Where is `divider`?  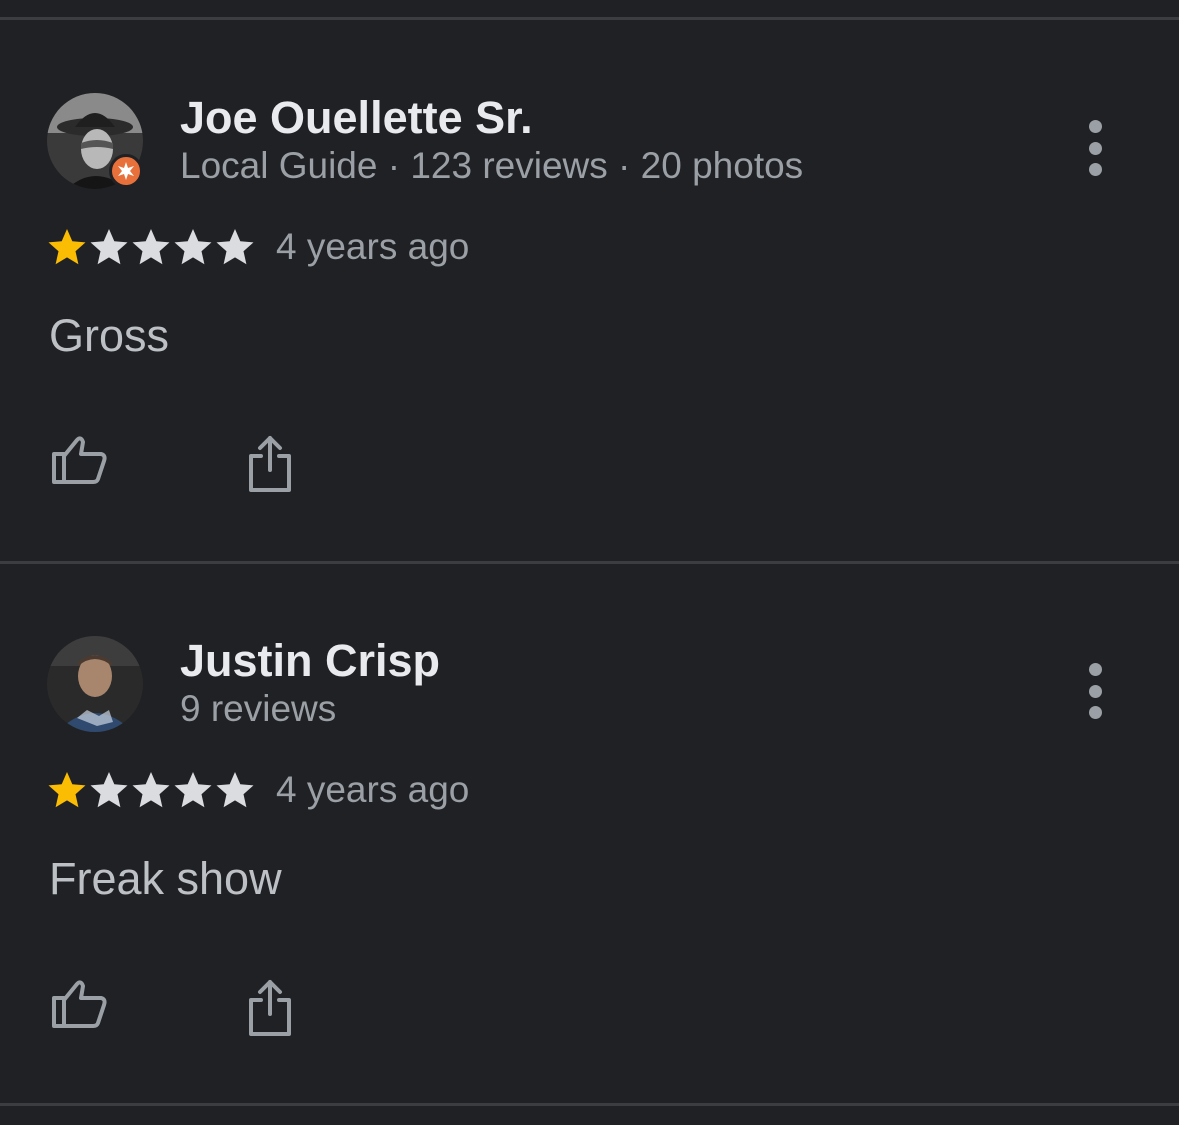
divider is located at coordinates (589, 1104).